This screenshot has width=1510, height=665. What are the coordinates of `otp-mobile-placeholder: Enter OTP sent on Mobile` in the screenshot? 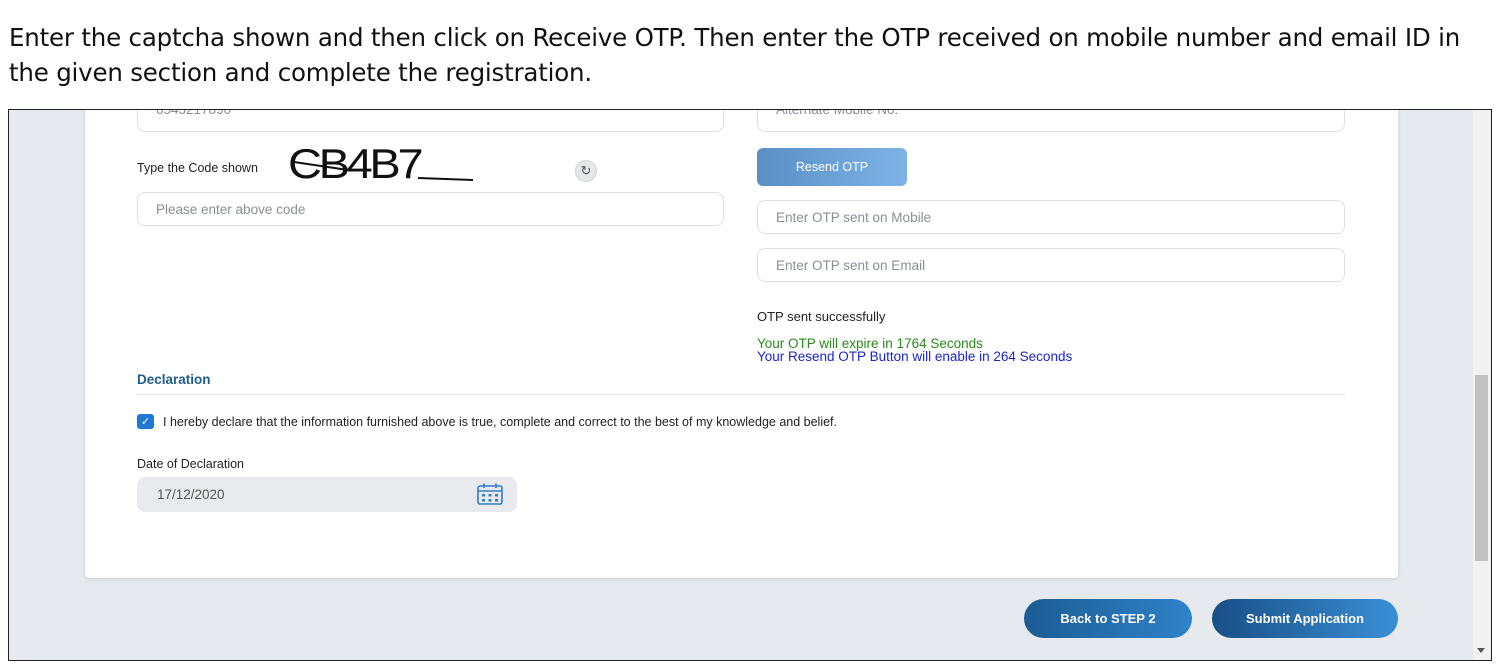 It's located at (854, 217).